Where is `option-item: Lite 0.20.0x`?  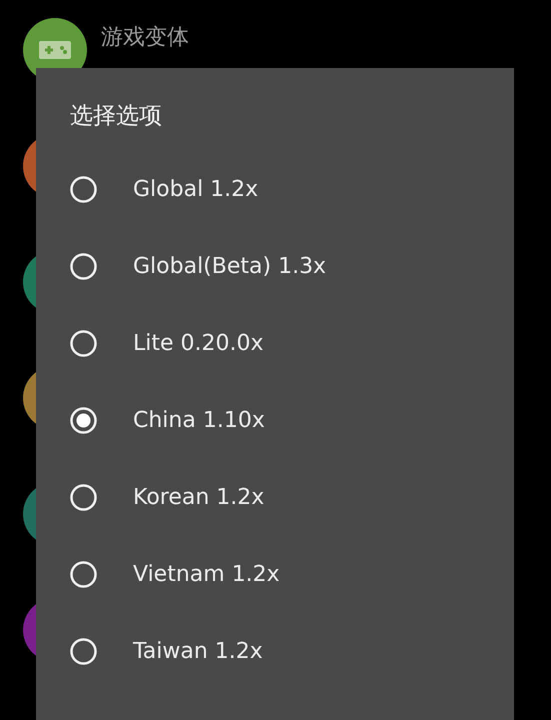
option-item: Lite 0.20.0x is located at coordinates (167, 343).